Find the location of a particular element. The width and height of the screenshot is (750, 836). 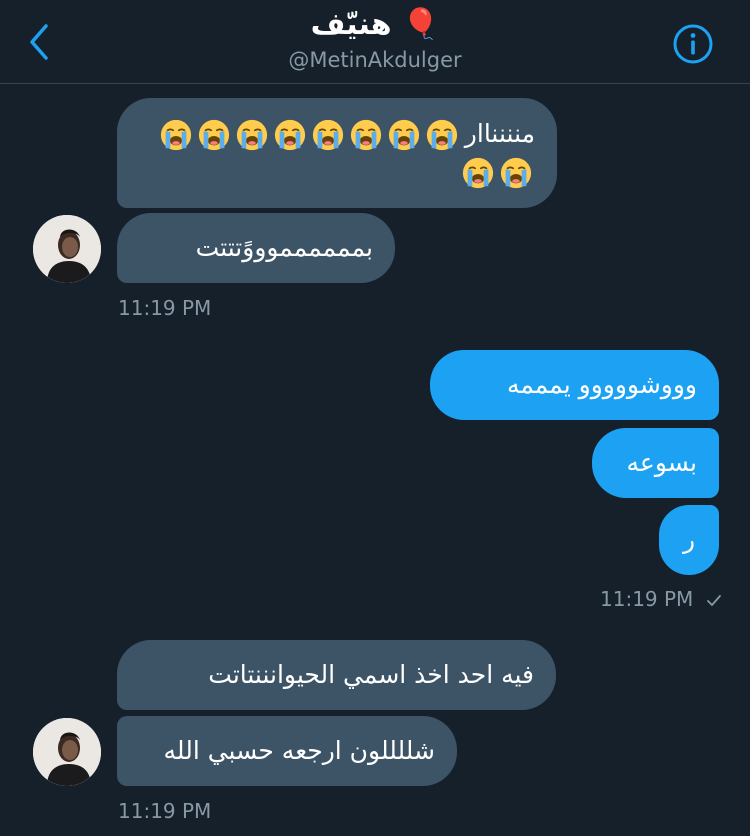

message-text: بمممممموووًتتتت is located at coordinates (284, 247).